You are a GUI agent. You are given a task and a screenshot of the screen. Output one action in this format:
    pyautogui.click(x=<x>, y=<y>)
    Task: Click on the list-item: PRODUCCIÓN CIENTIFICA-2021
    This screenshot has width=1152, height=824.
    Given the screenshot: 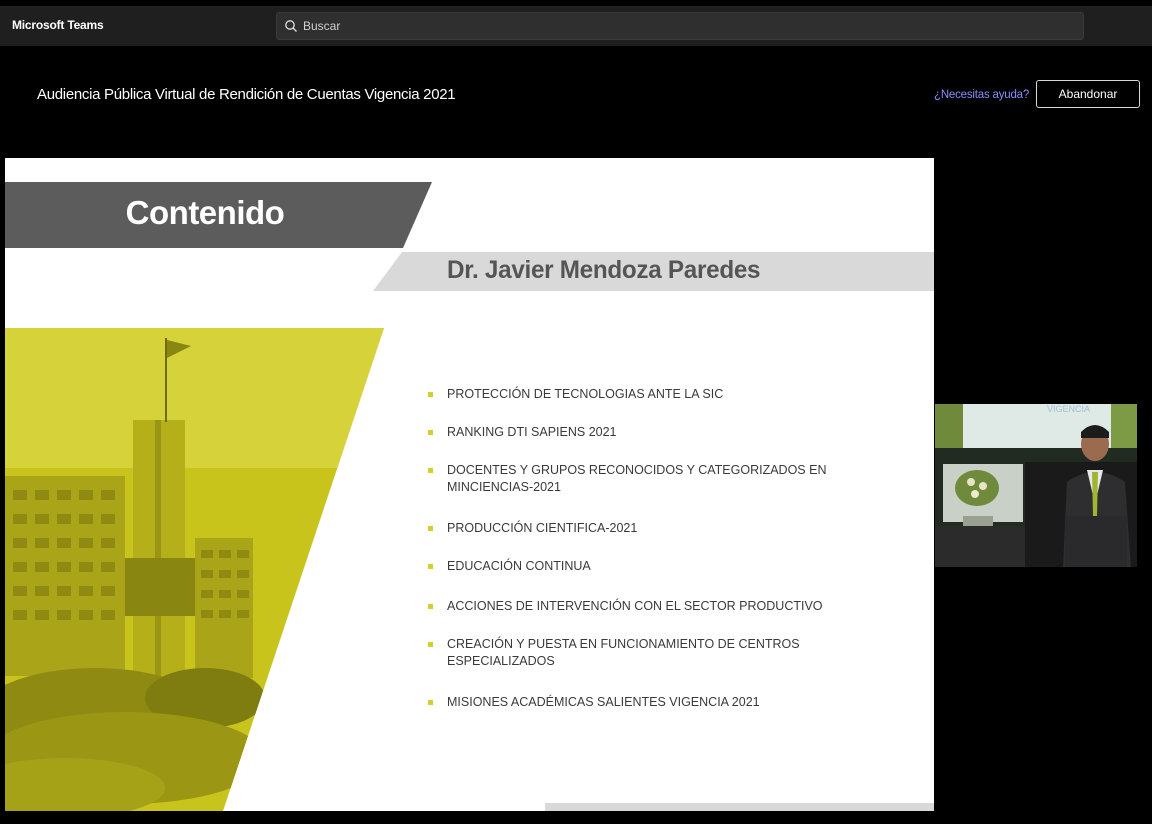 What is the action you would take?
    pyautogui.click(x=635, y=528)
    